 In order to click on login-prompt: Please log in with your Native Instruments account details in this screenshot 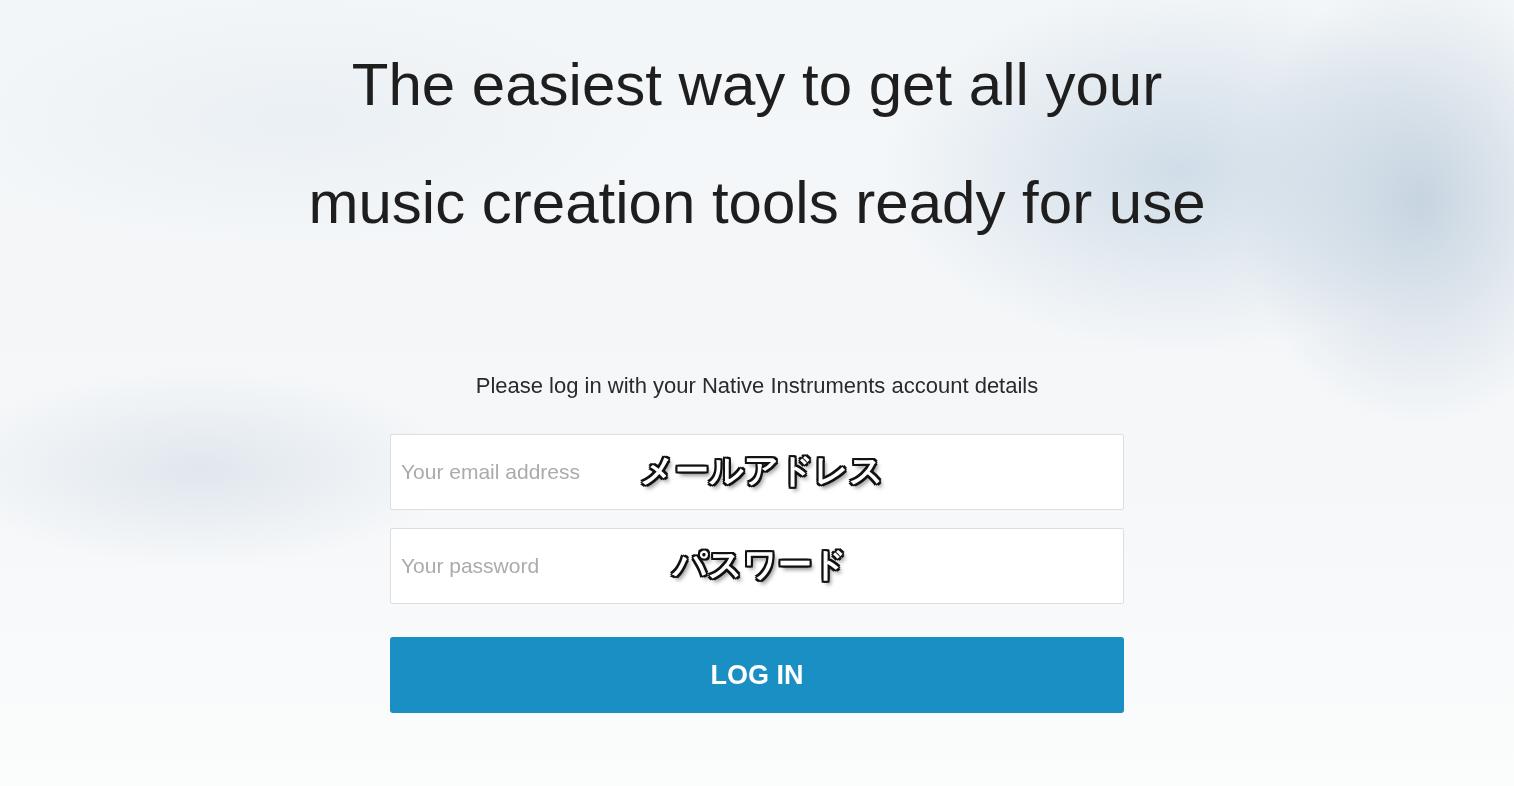, I will do `click(757, 386)`.